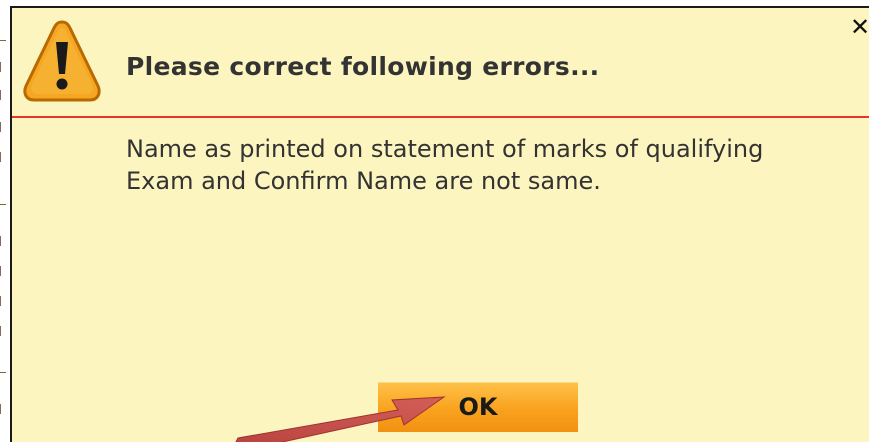 This screenshot has height=442, width=869. I want to click on close-icon: ✕, so click(859, 27).